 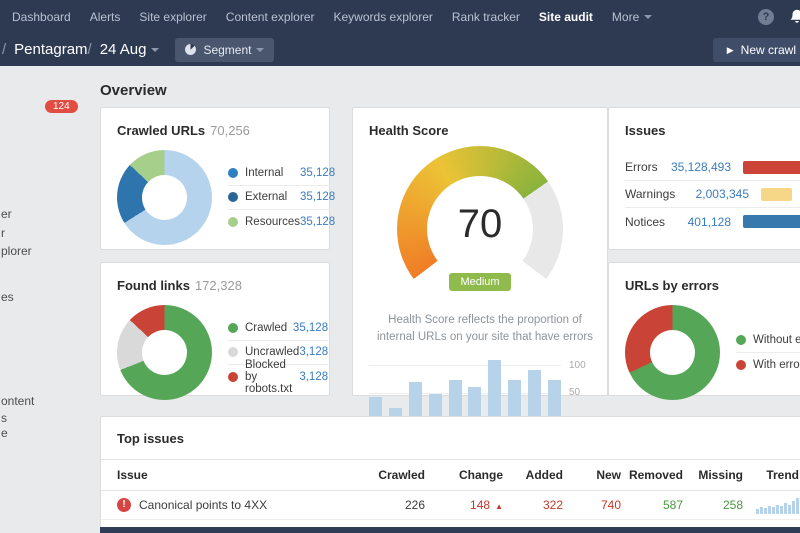 What do you see at coordinates (230, 130) in the screenshot?
I see `card-count: 70,256` at bounding box center [230, 130].